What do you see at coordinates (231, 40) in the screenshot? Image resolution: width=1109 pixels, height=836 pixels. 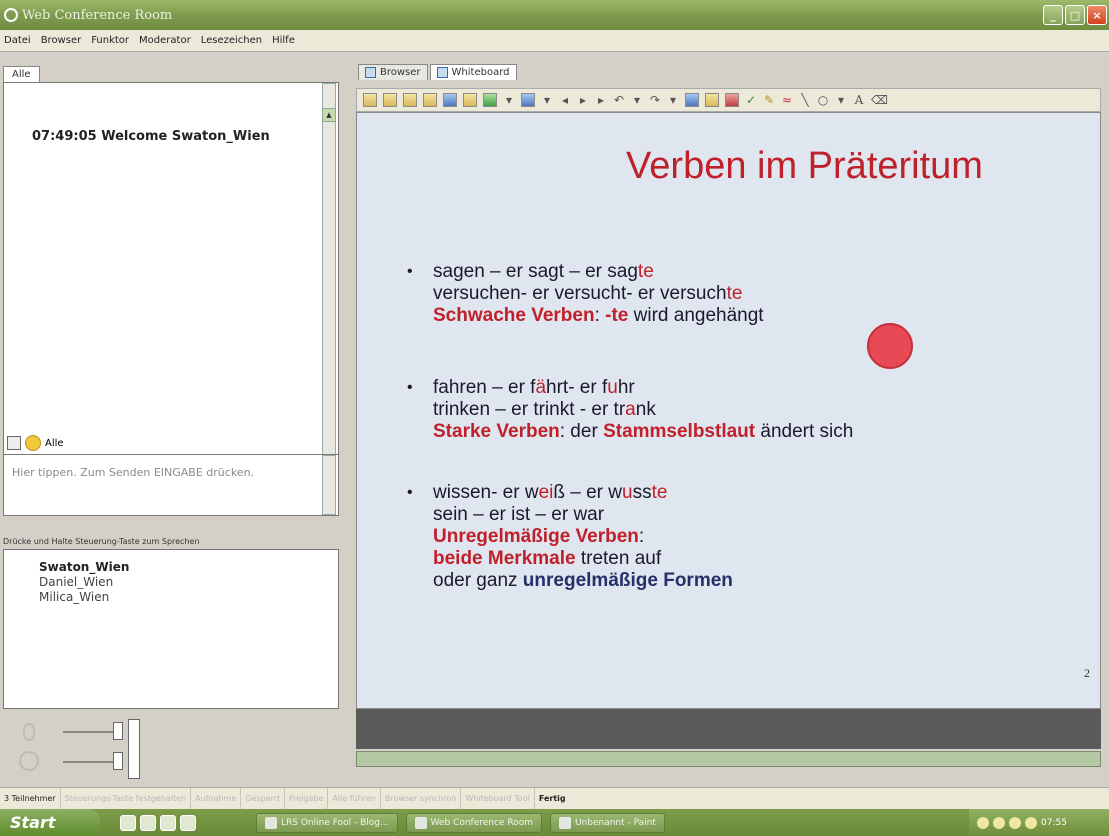 I see `menu-item-lesezeichen: Lesezeichen` at bounding box center [231, 40].